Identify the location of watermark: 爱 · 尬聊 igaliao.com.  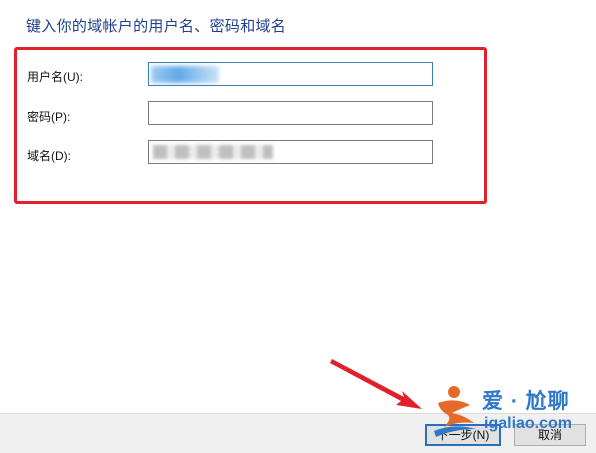
(513, 413).